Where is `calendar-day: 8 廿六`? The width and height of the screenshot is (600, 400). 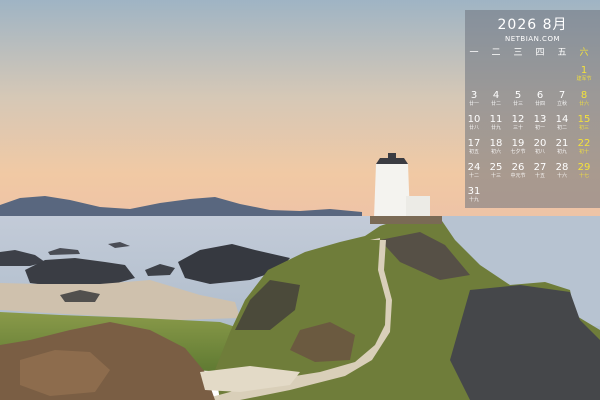
calendar-day: 8 廿六 is located at coordinates (583, 98).